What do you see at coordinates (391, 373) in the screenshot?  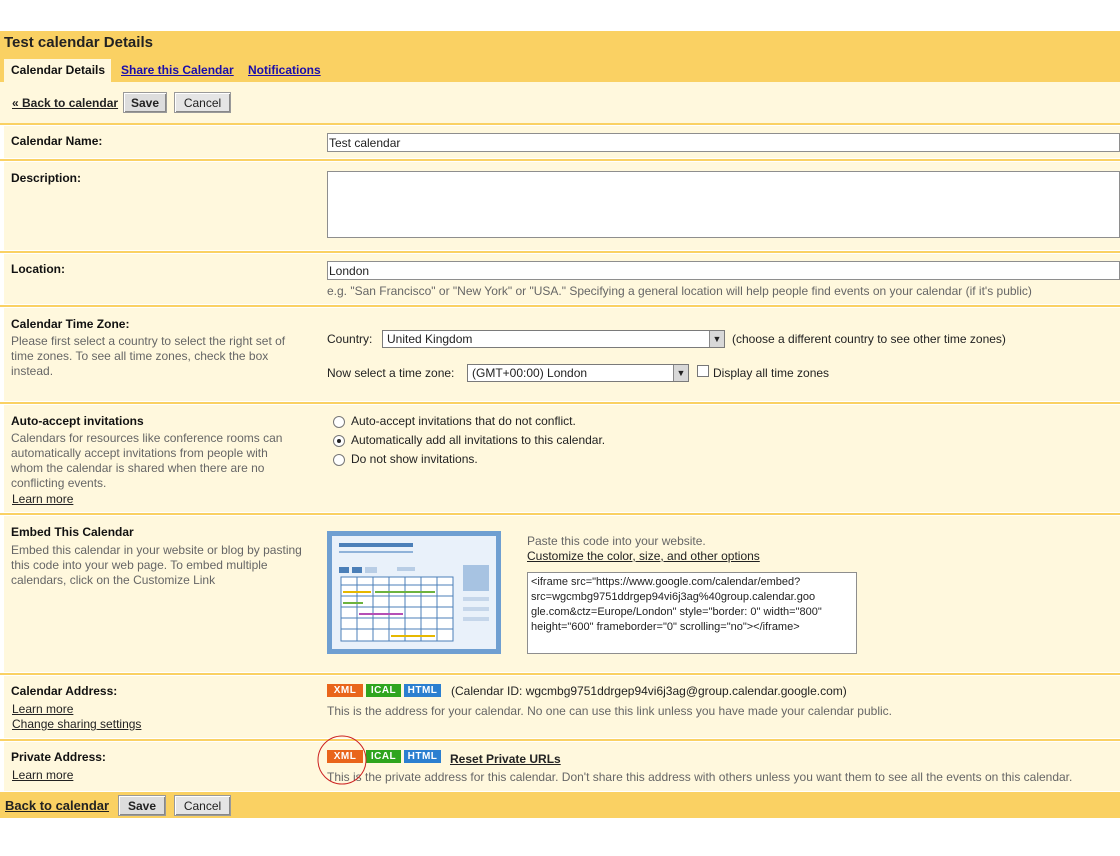 I see `timezone-select-label: Now select a time zone:` at bounding box center [391, 373].